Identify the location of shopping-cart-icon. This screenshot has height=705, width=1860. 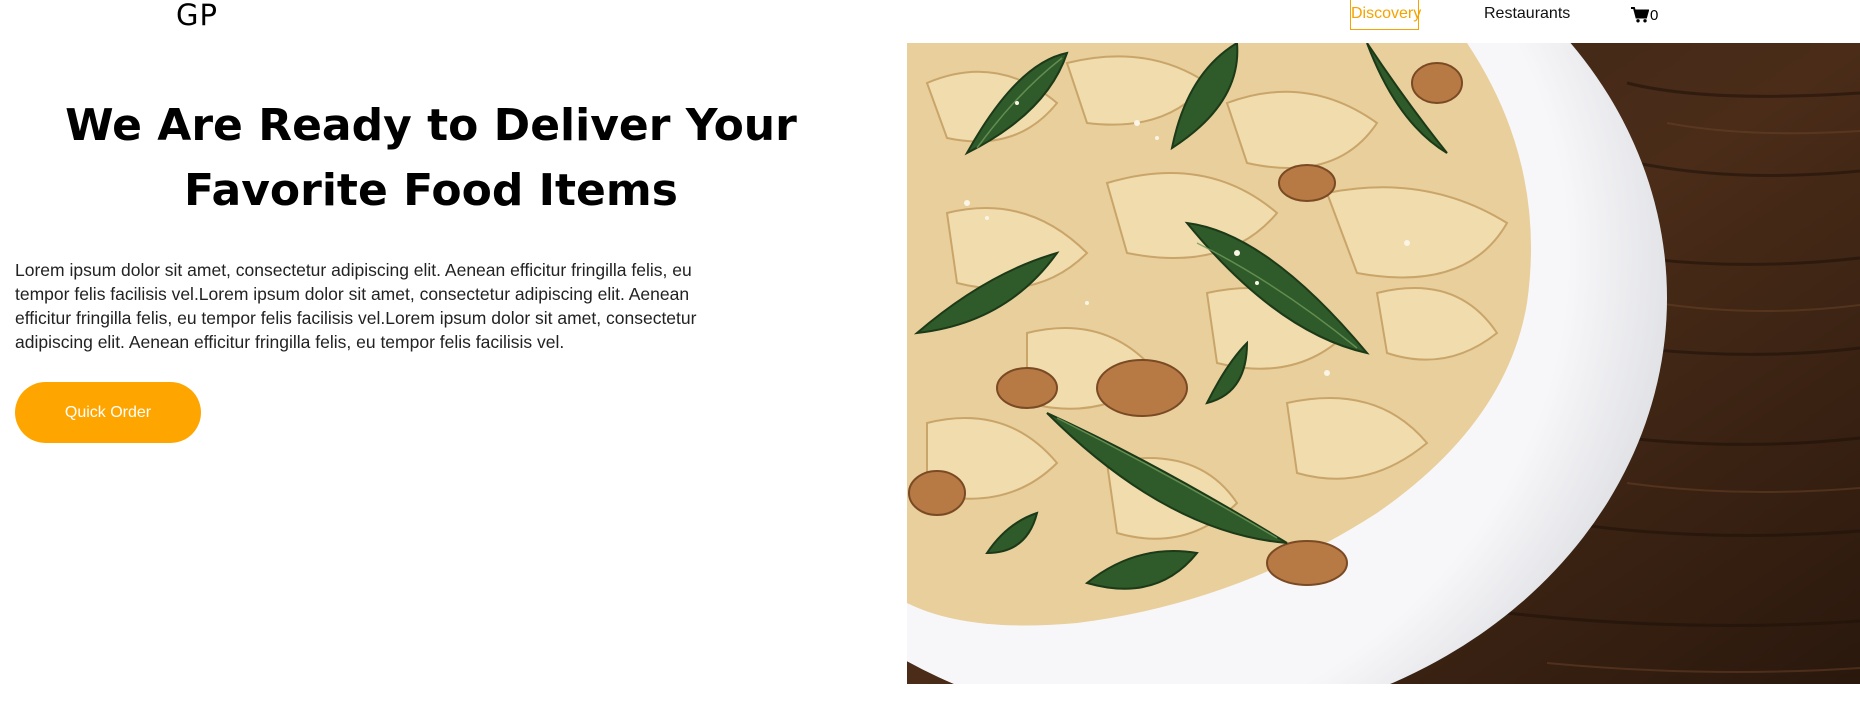
(1640, 15).